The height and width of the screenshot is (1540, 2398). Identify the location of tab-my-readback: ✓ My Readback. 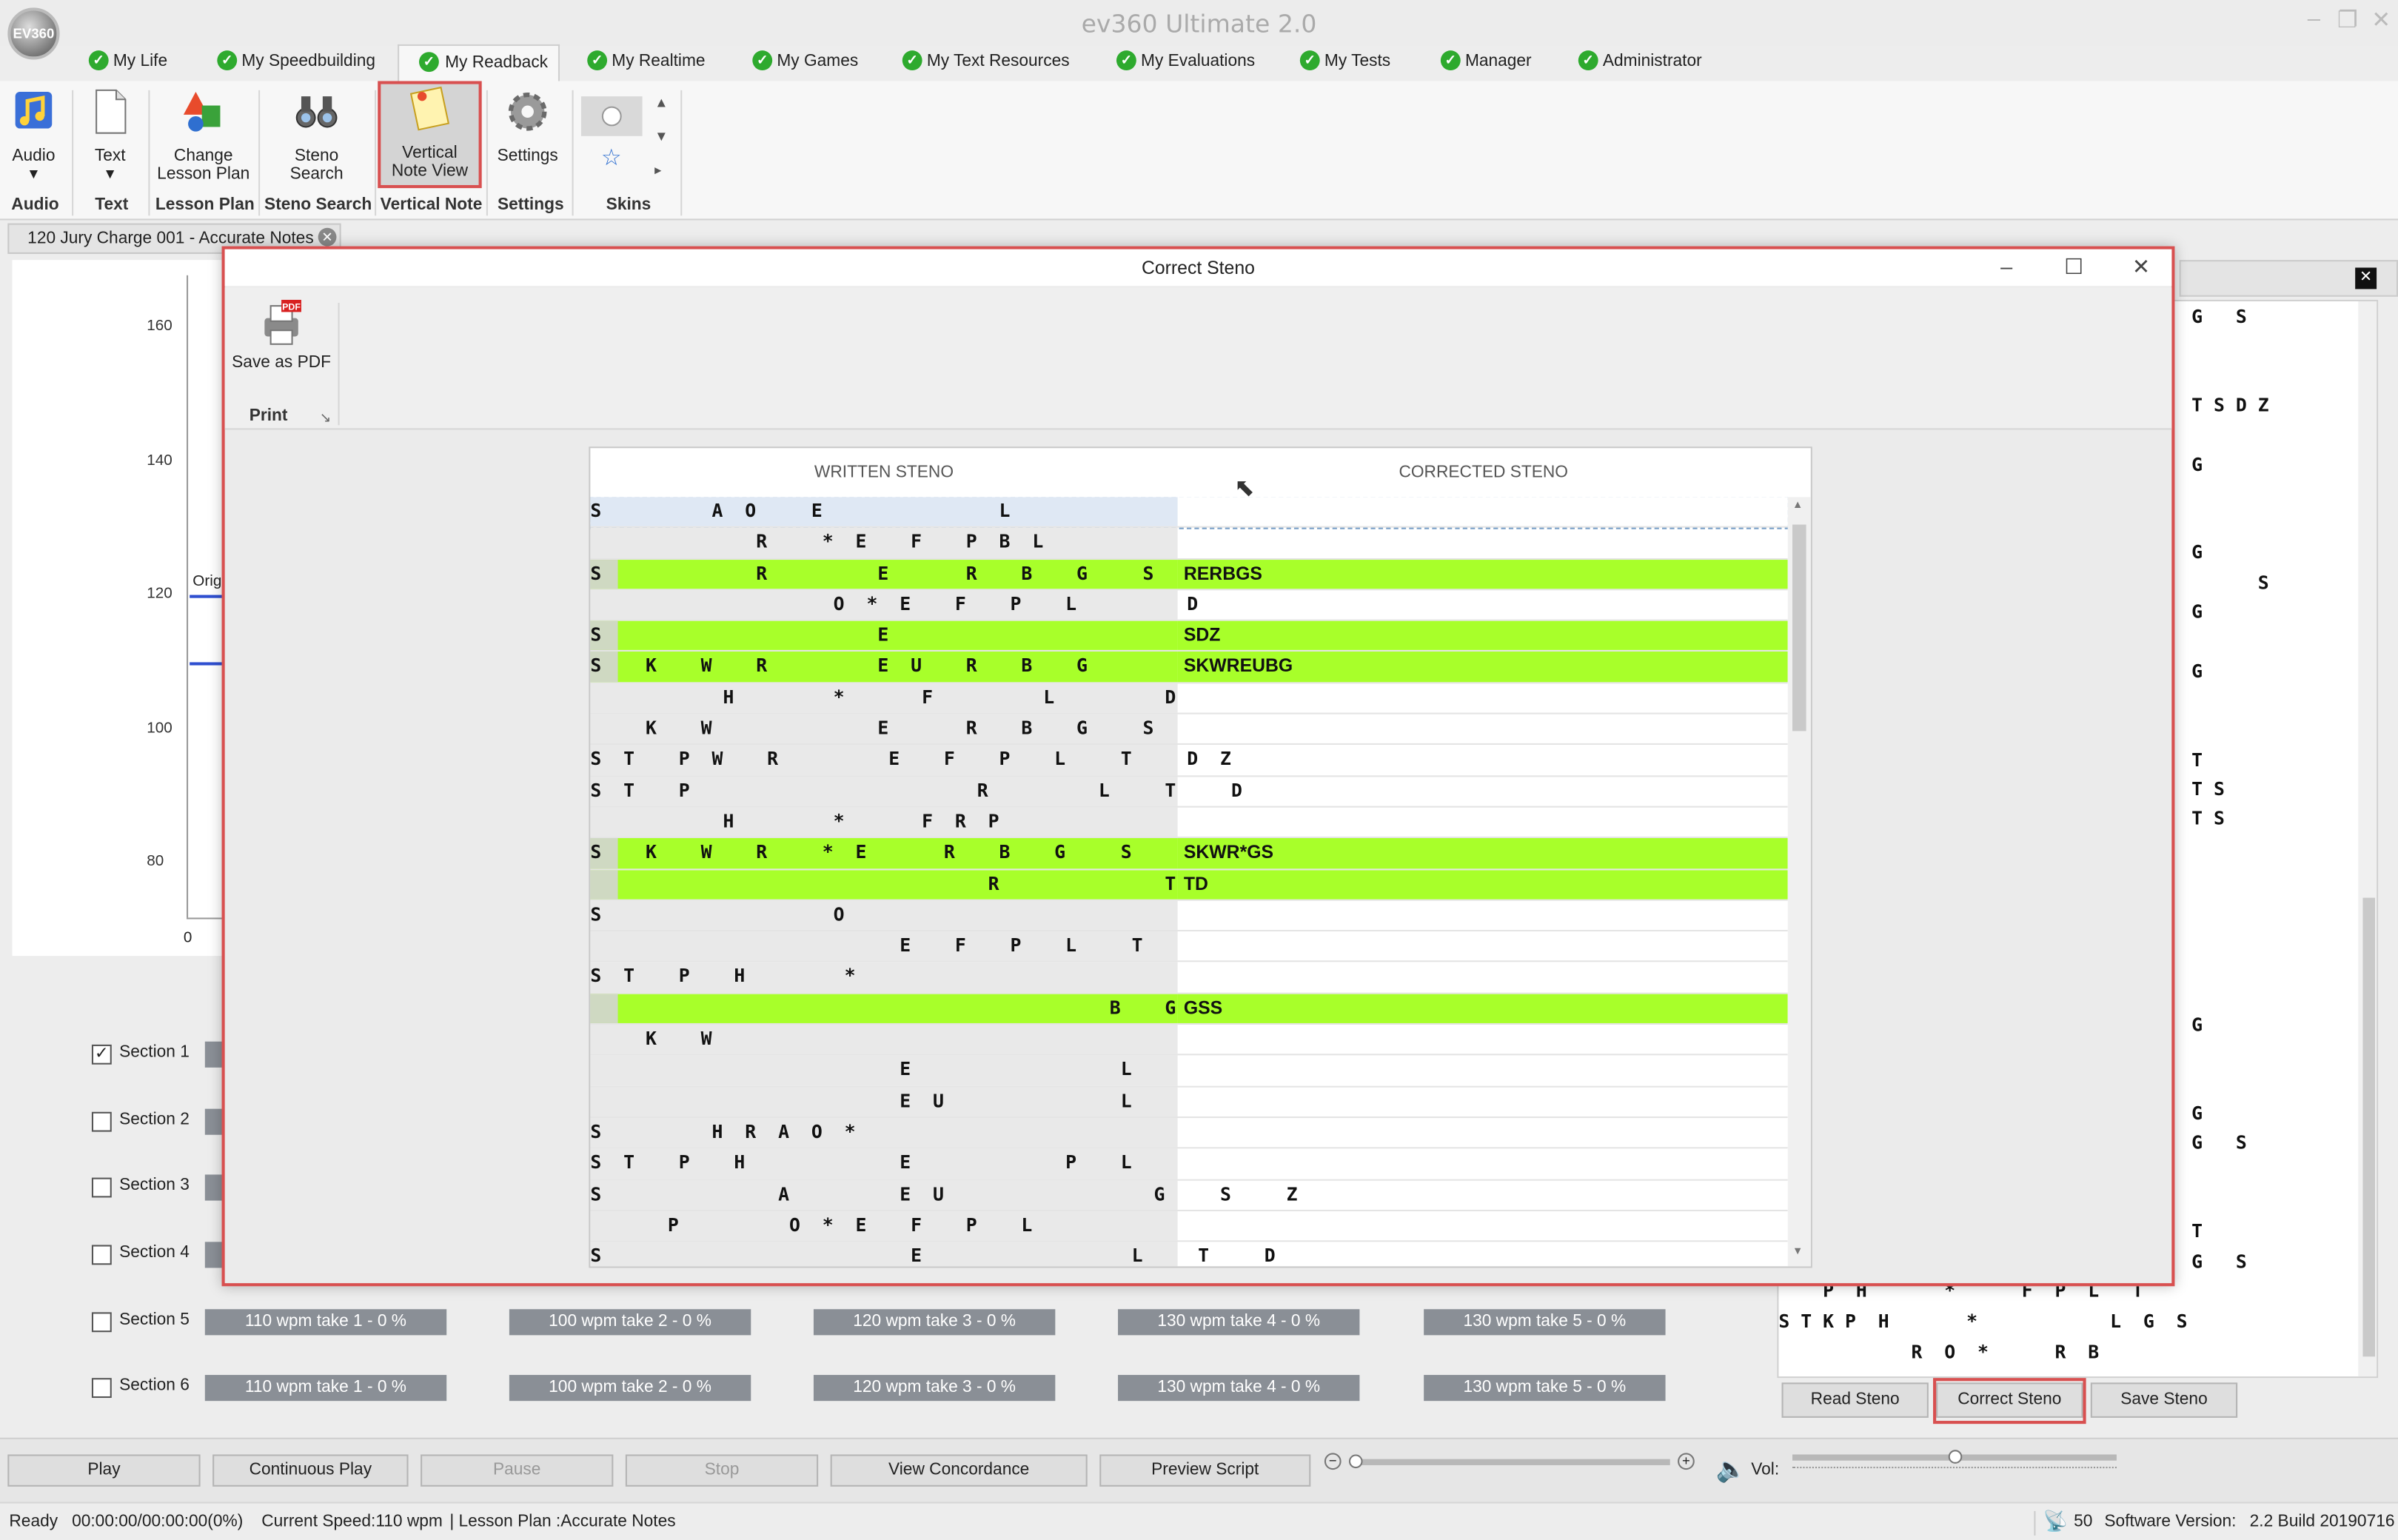
(479, 63).